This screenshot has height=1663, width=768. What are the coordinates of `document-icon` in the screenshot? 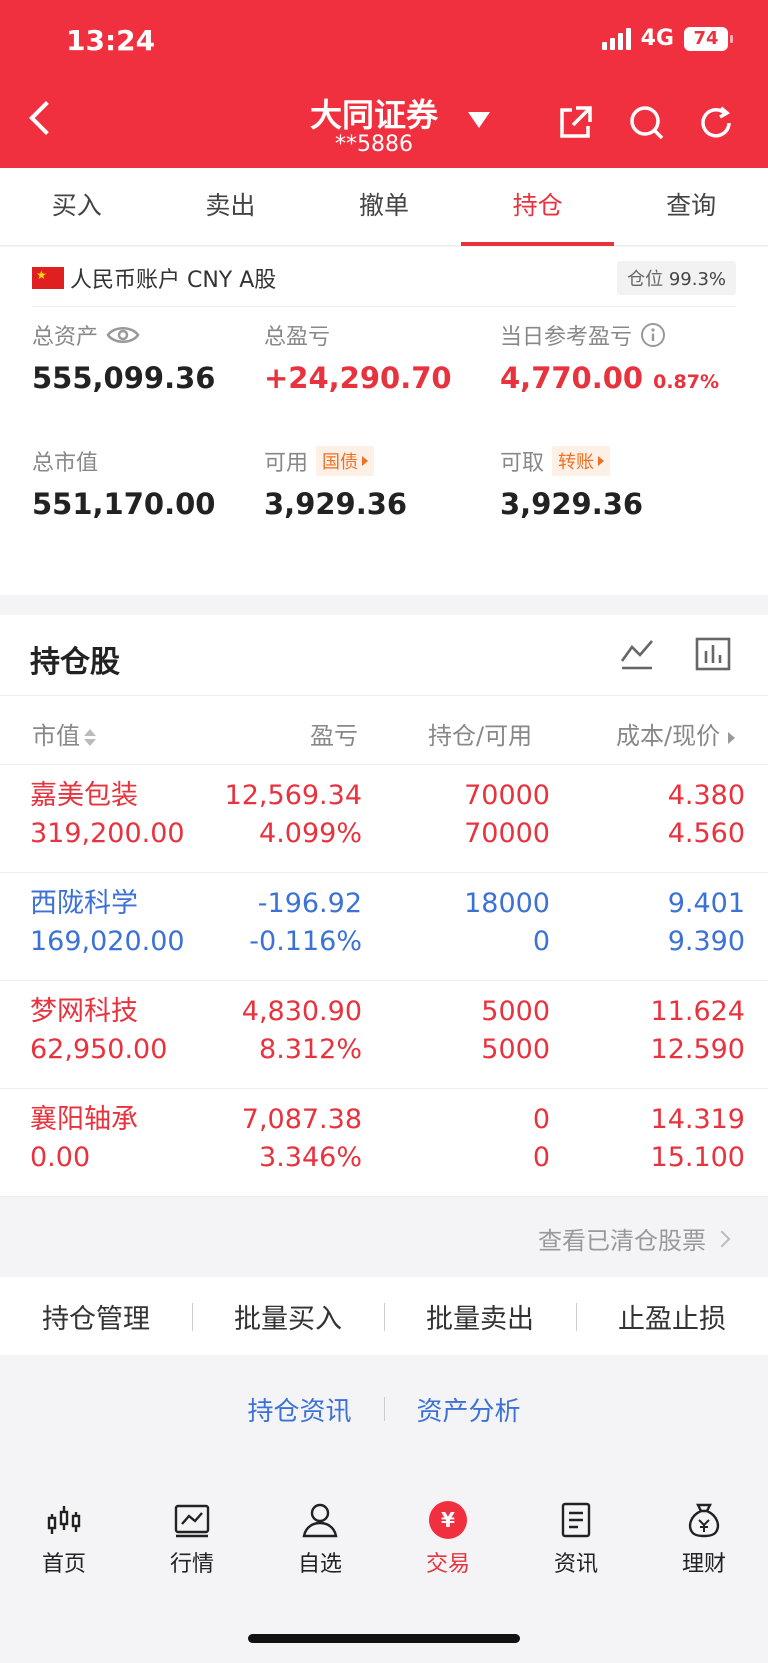 It's located at (576, 1520).